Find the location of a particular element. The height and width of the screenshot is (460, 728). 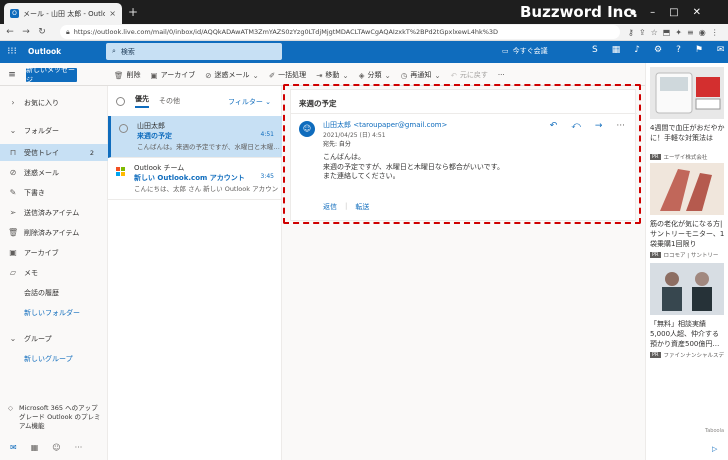

sweep-button: ✐ 一括処理 is located at coordinates (287, 75).